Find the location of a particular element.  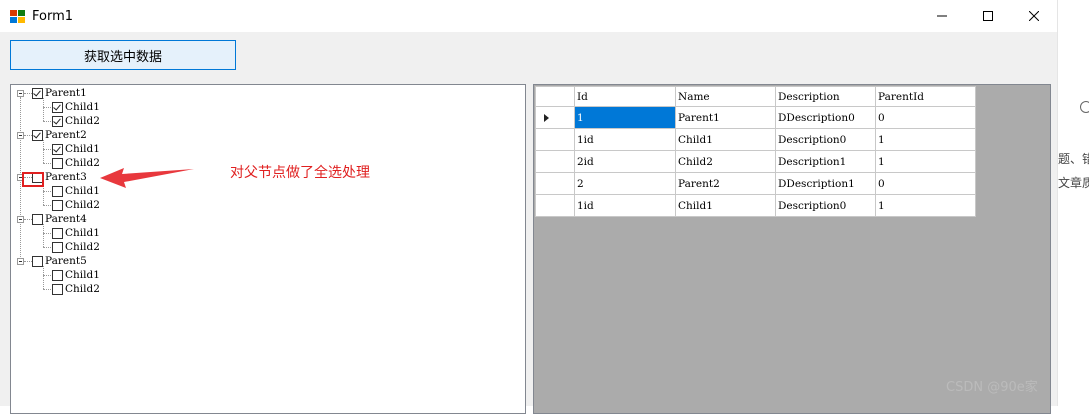

table-row: 2id Child2 Description1 1 is located at coordinates (755, 161).